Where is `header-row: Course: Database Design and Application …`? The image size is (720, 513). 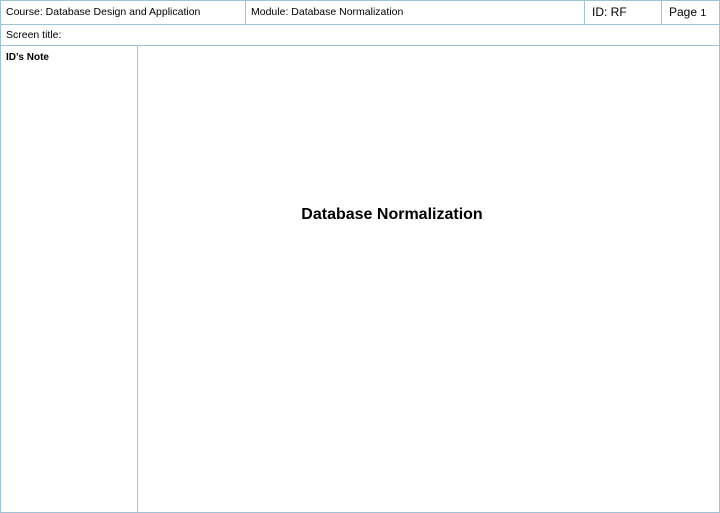
header-row: Course: Database Design and Application … is located at coordinates (360, 13).